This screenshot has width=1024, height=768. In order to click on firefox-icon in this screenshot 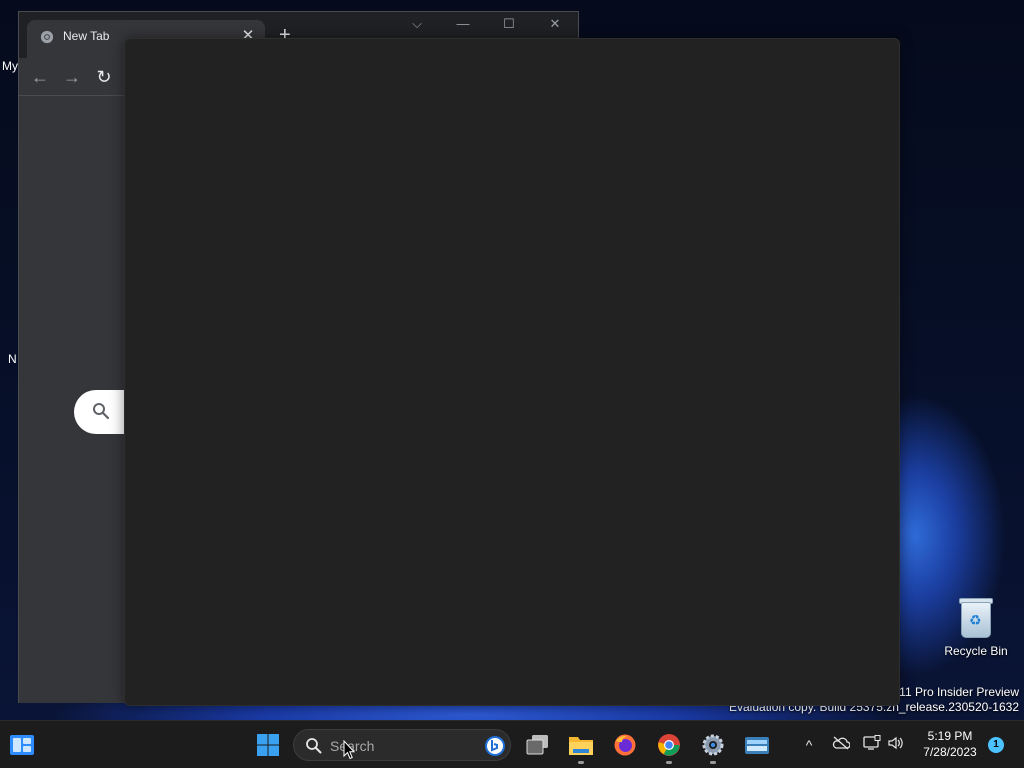, I will do `click(625, 745)`.